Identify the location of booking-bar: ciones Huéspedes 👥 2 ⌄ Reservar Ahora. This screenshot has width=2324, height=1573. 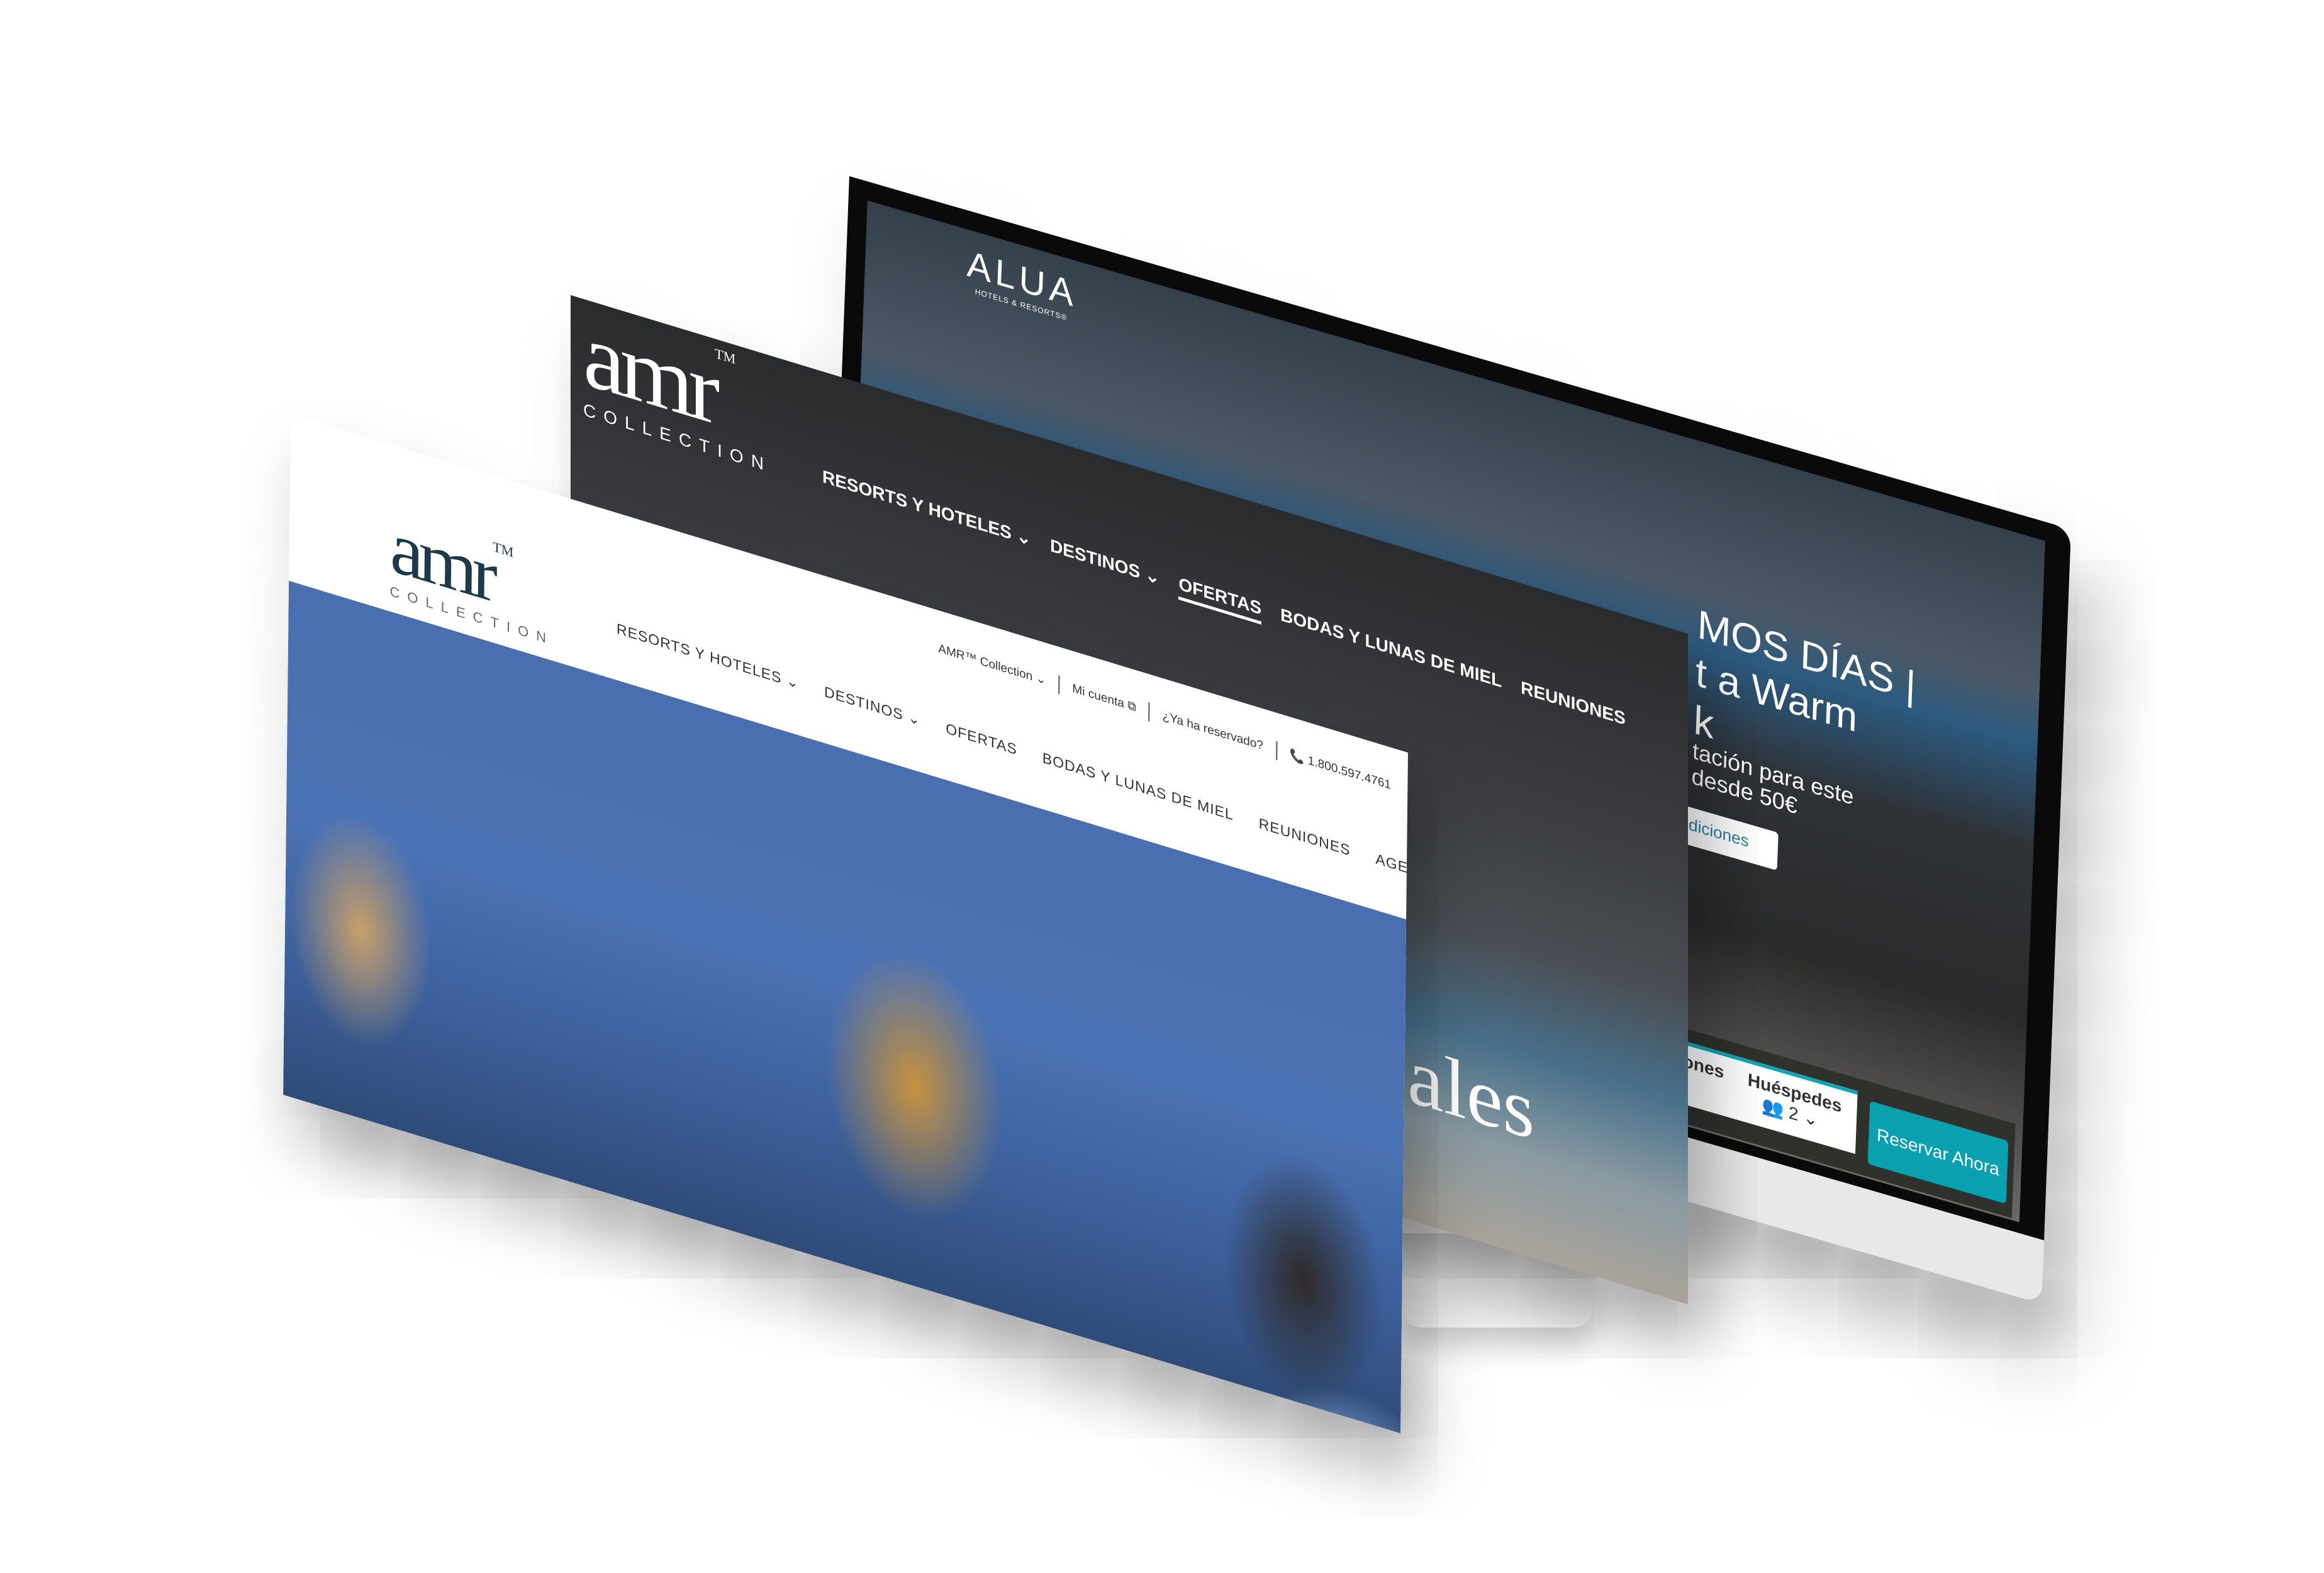
(1837, 1120).